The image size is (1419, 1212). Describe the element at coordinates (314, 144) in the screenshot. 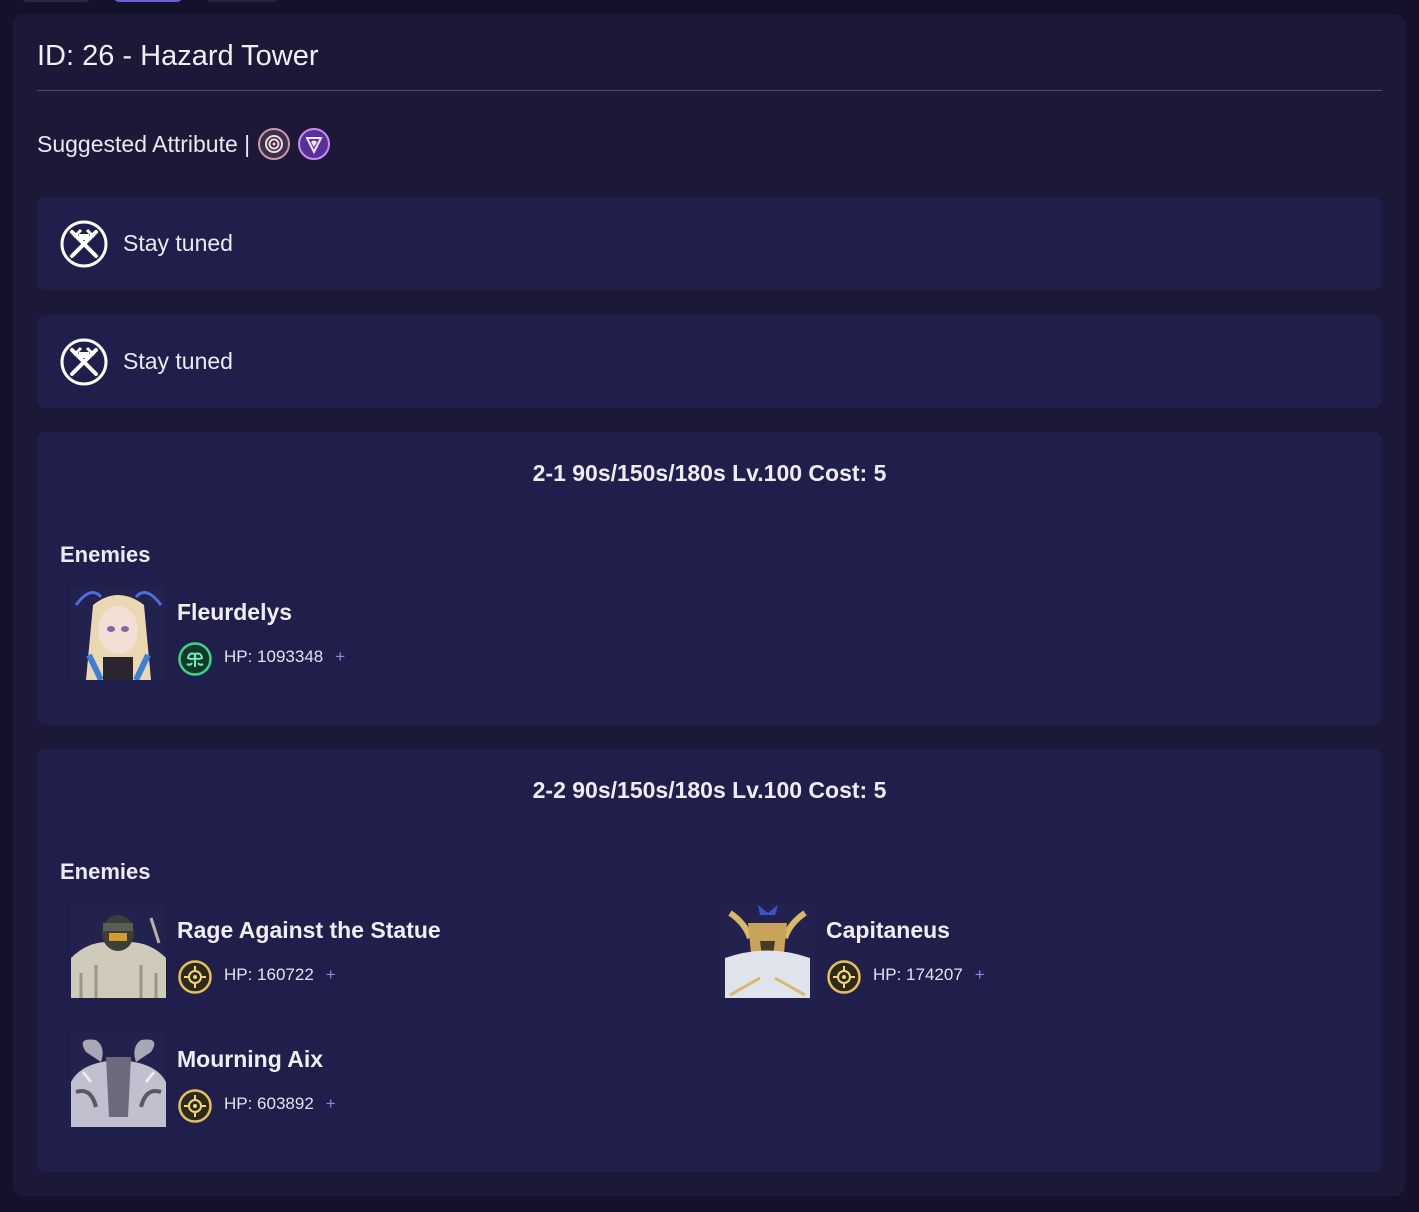

I see `scythe-attribute-icon` at that location.